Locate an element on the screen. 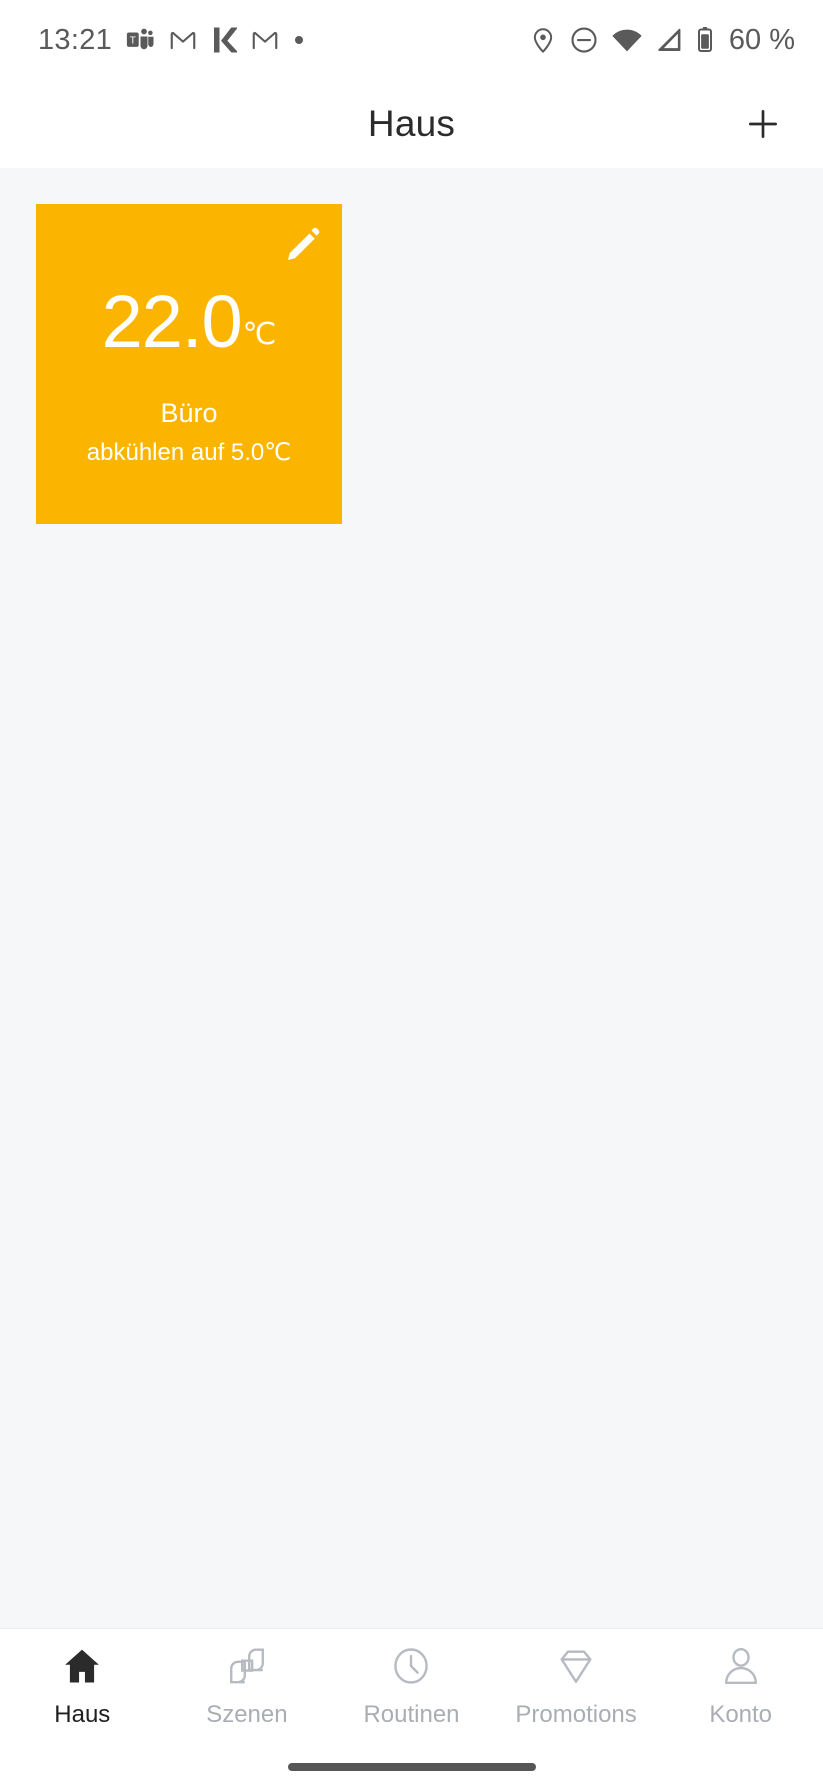 Image resolution: width=823 pixels, height=1783 pixels. status-time: 13:21 is located at coordinates (75, 39).